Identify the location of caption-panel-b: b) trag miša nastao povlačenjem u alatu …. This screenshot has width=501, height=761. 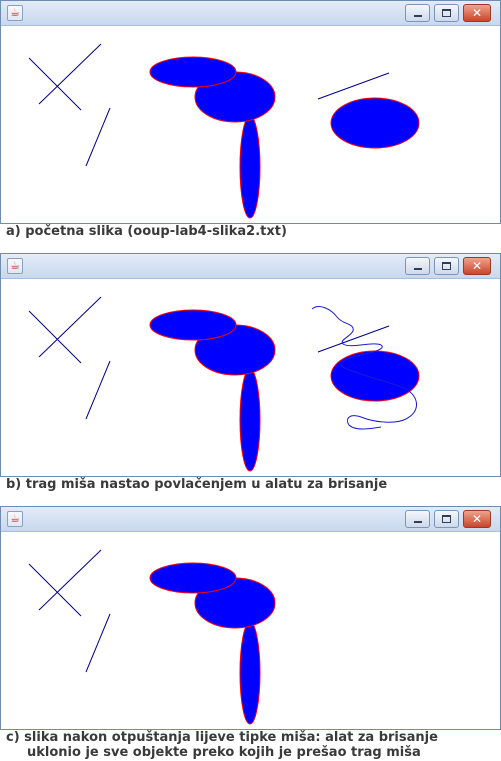
(197, 484).